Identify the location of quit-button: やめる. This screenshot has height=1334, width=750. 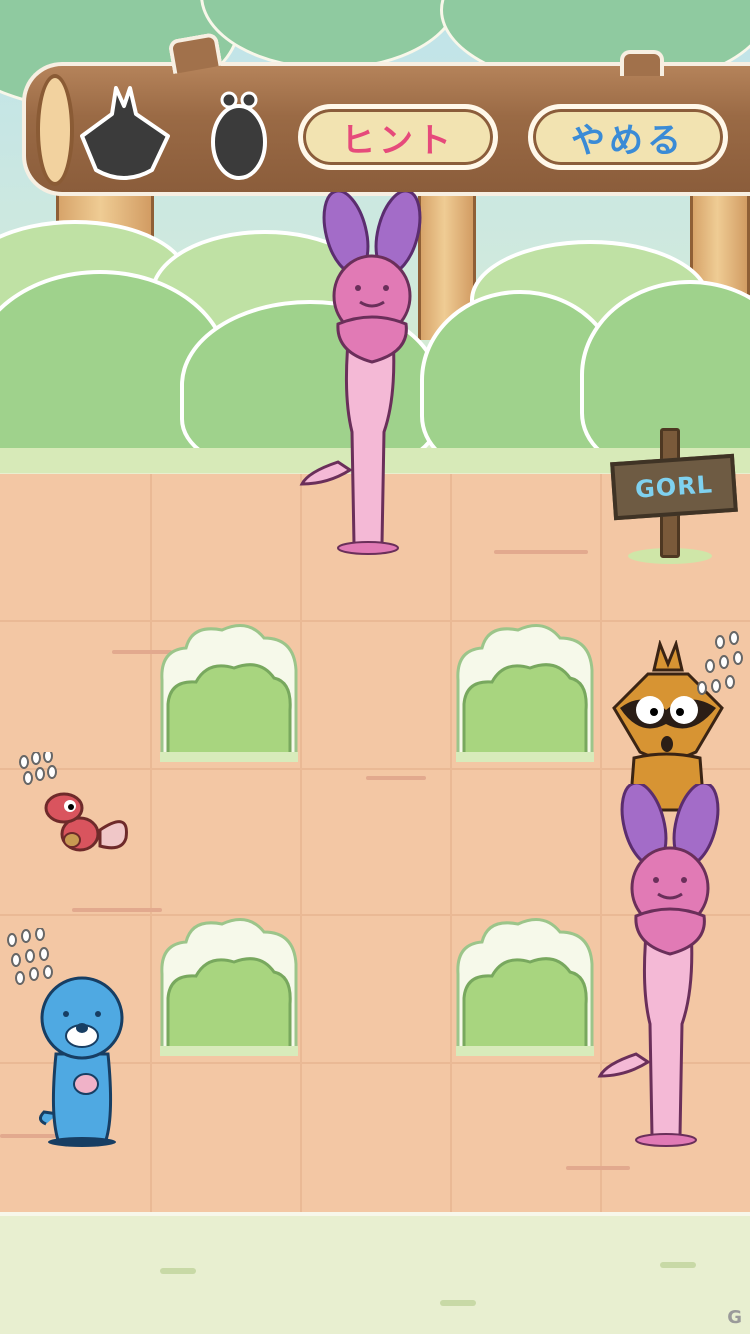
(628, 137).